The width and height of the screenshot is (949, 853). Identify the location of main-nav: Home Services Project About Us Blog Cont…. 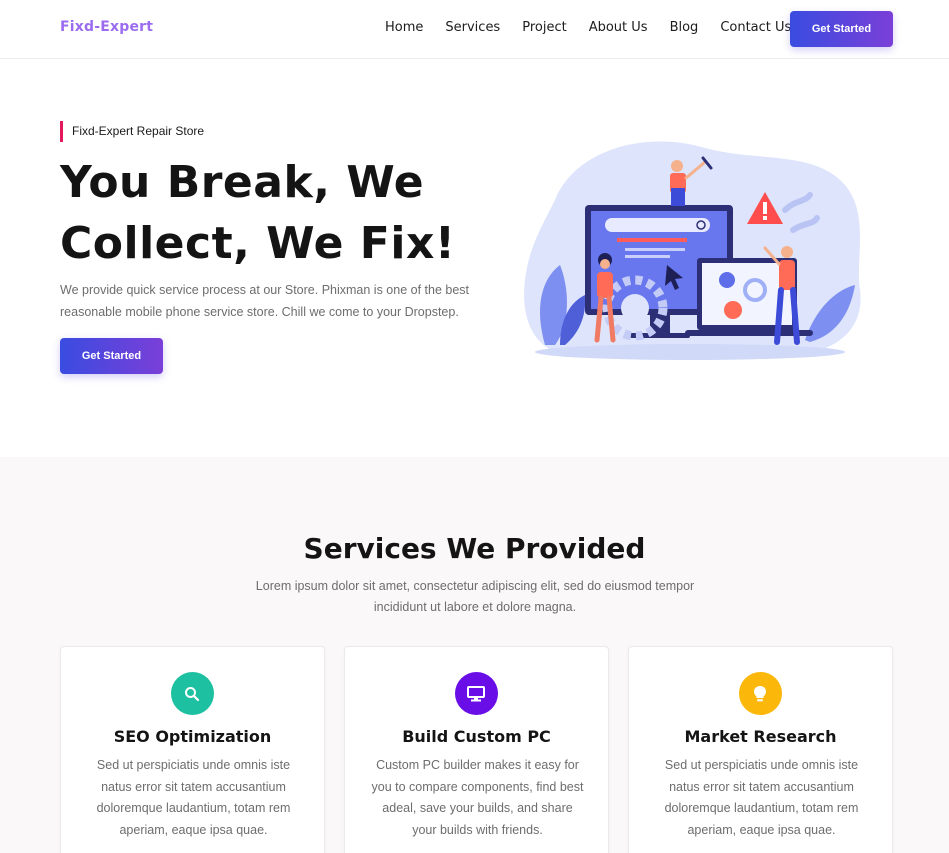
(599, 27).